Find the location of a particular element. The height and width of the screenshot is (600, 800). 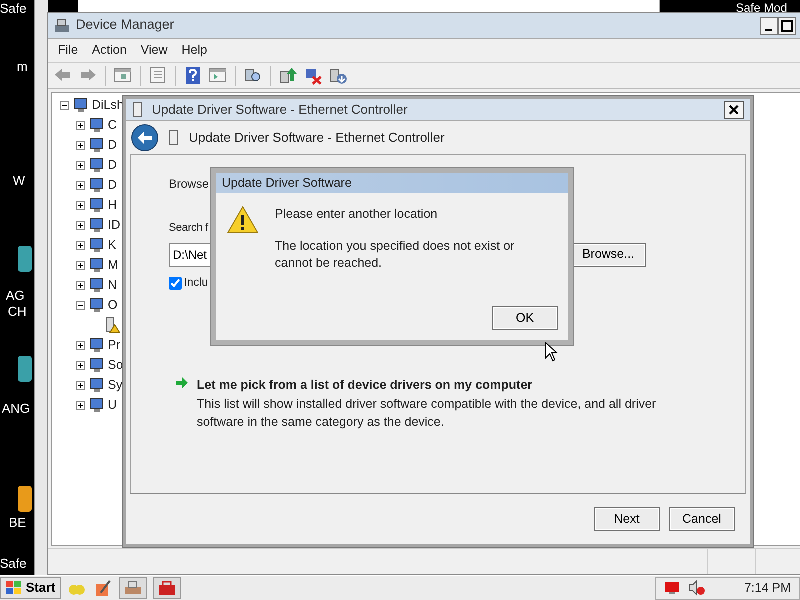

tree-item: U is located at coordinates (113, 405).